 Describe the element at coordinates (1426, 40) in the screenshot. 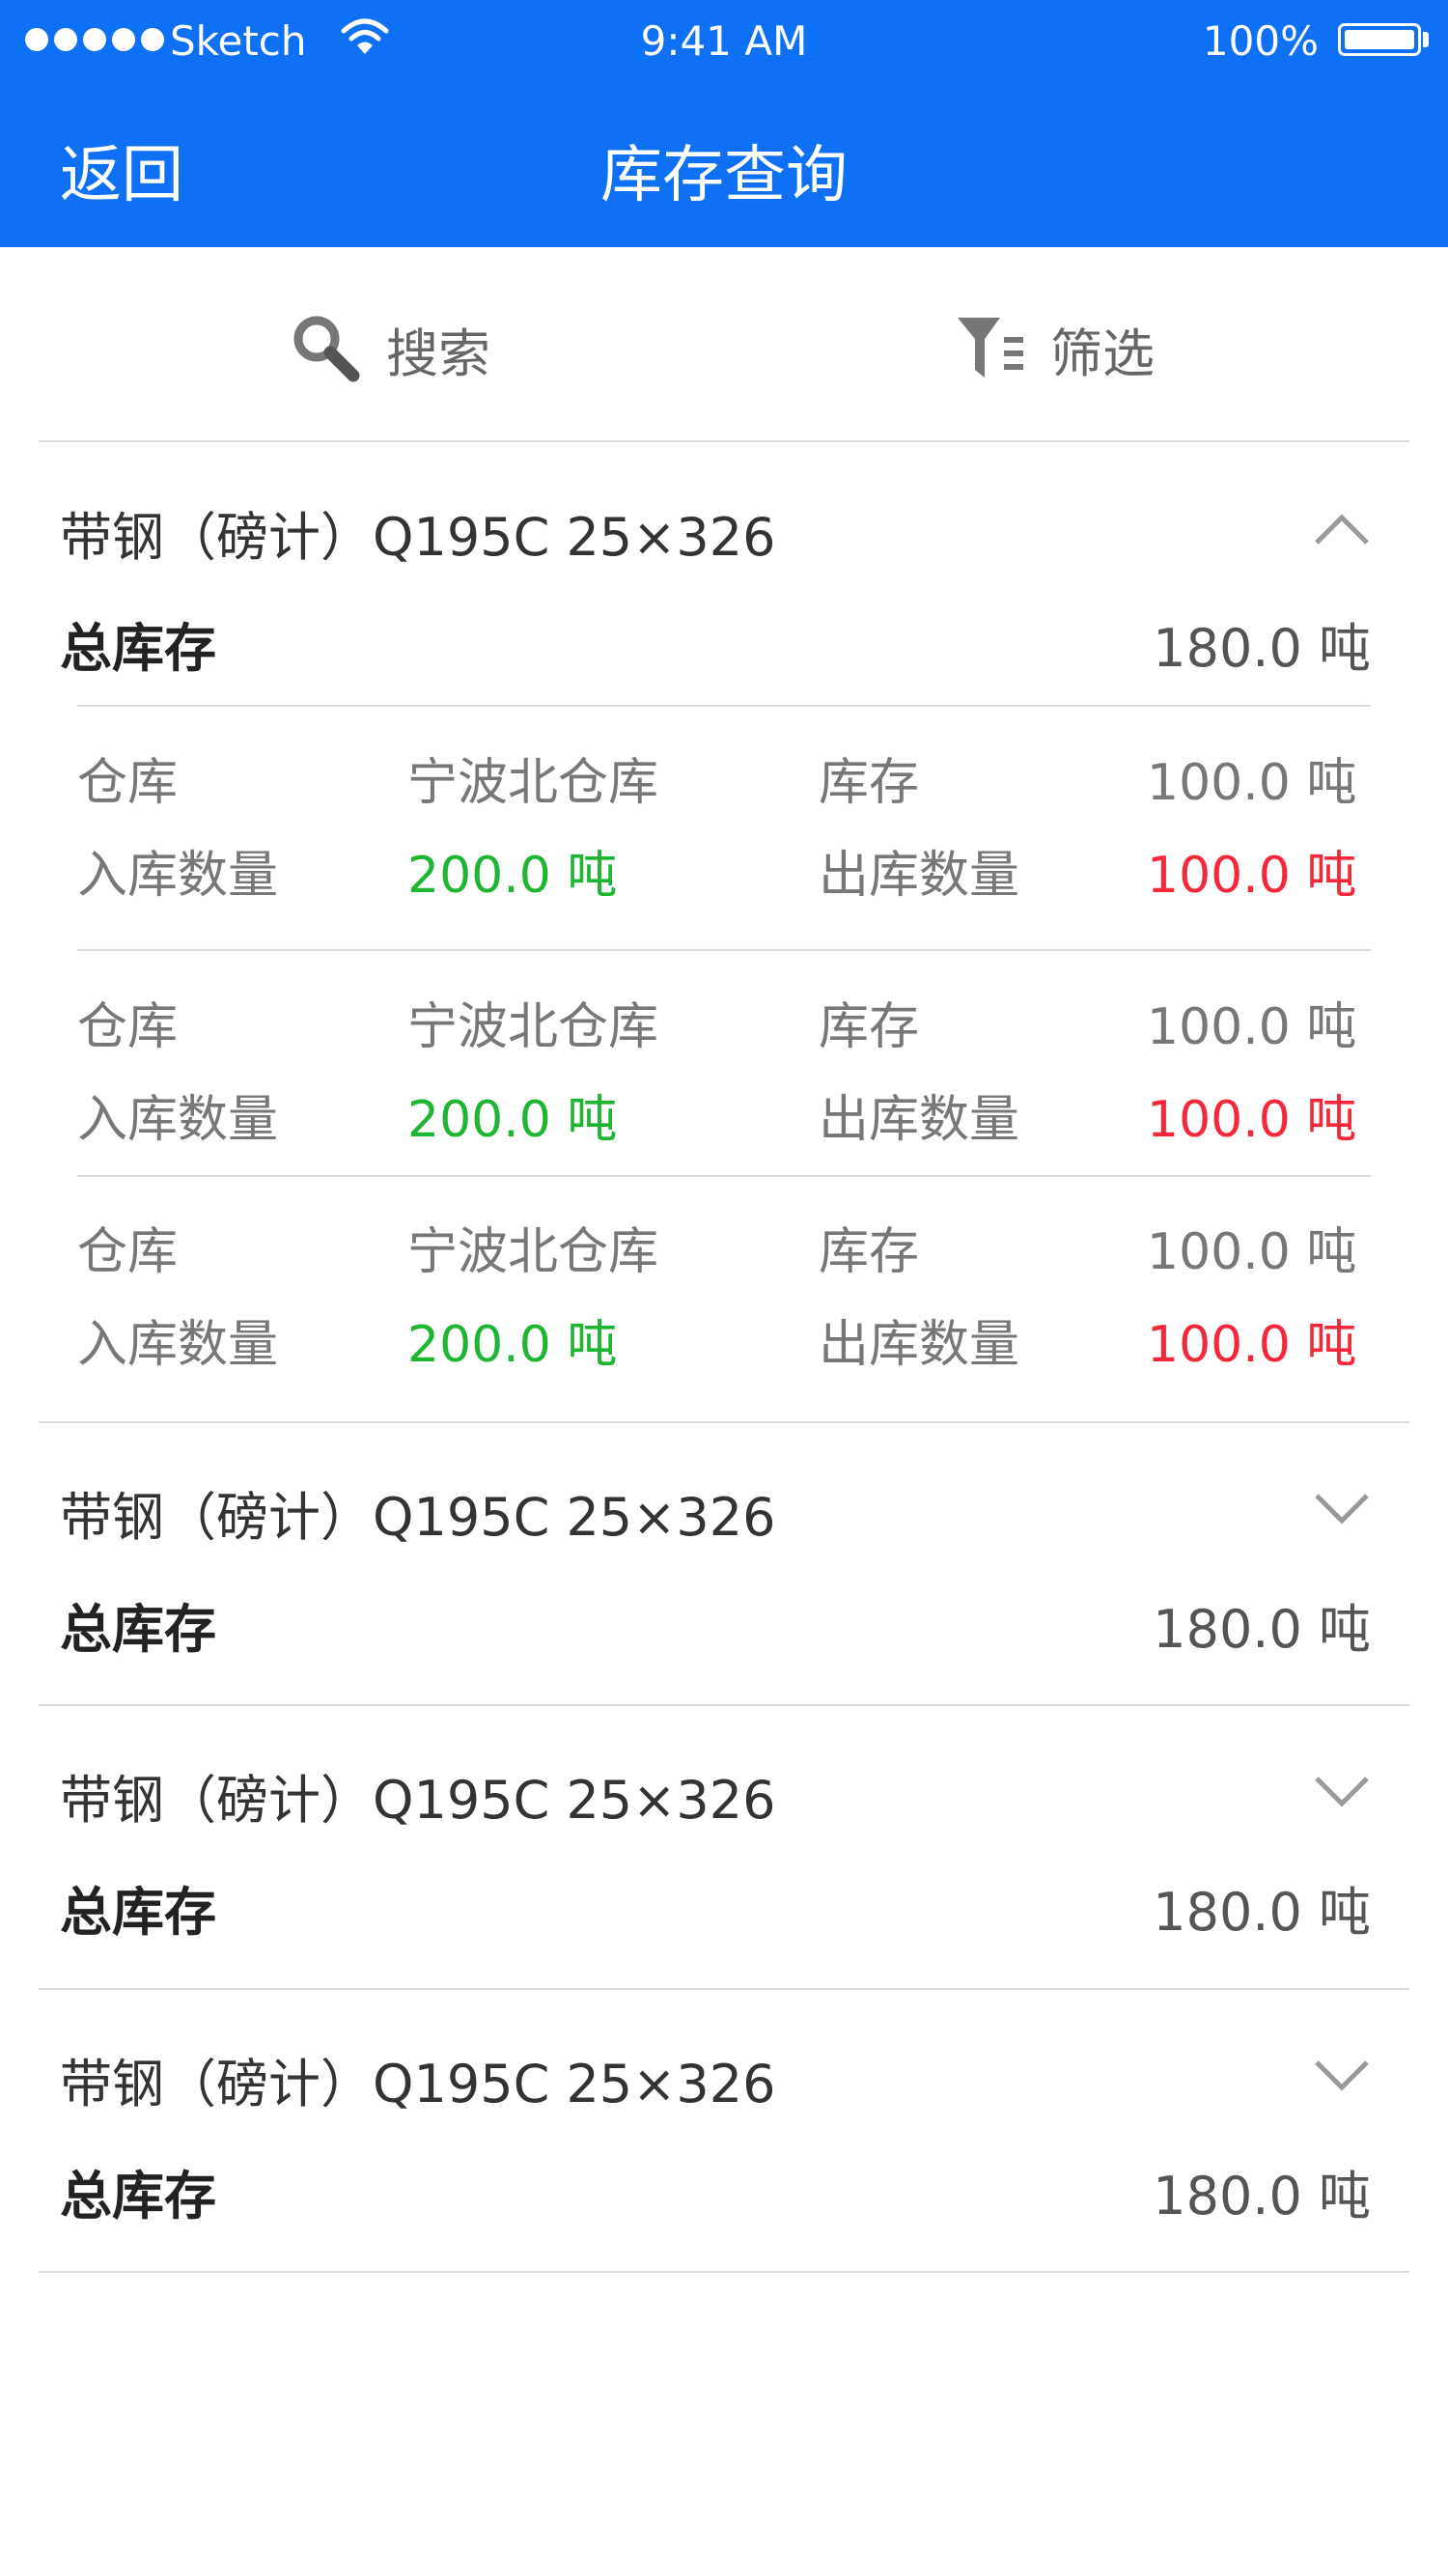

I see `battery-tip` at that location.